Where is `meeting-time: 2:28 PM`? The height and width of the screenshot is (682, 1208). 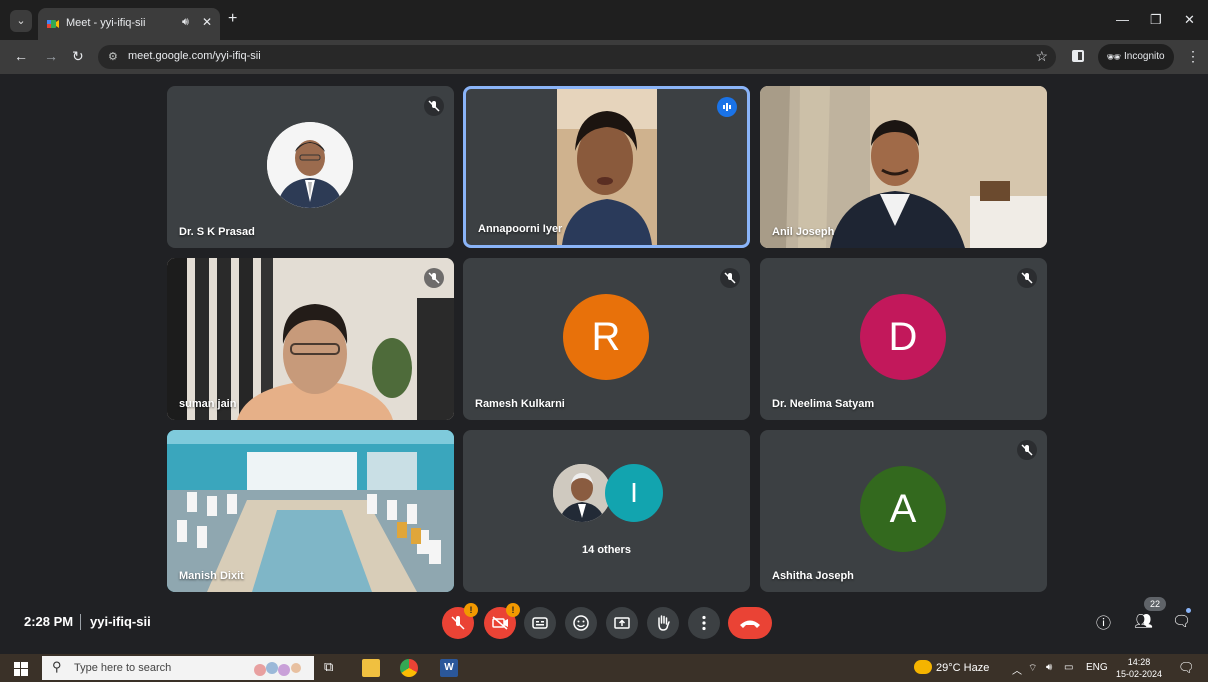
meeting-time: 2:28 PM is located at coordinates (49, 621).